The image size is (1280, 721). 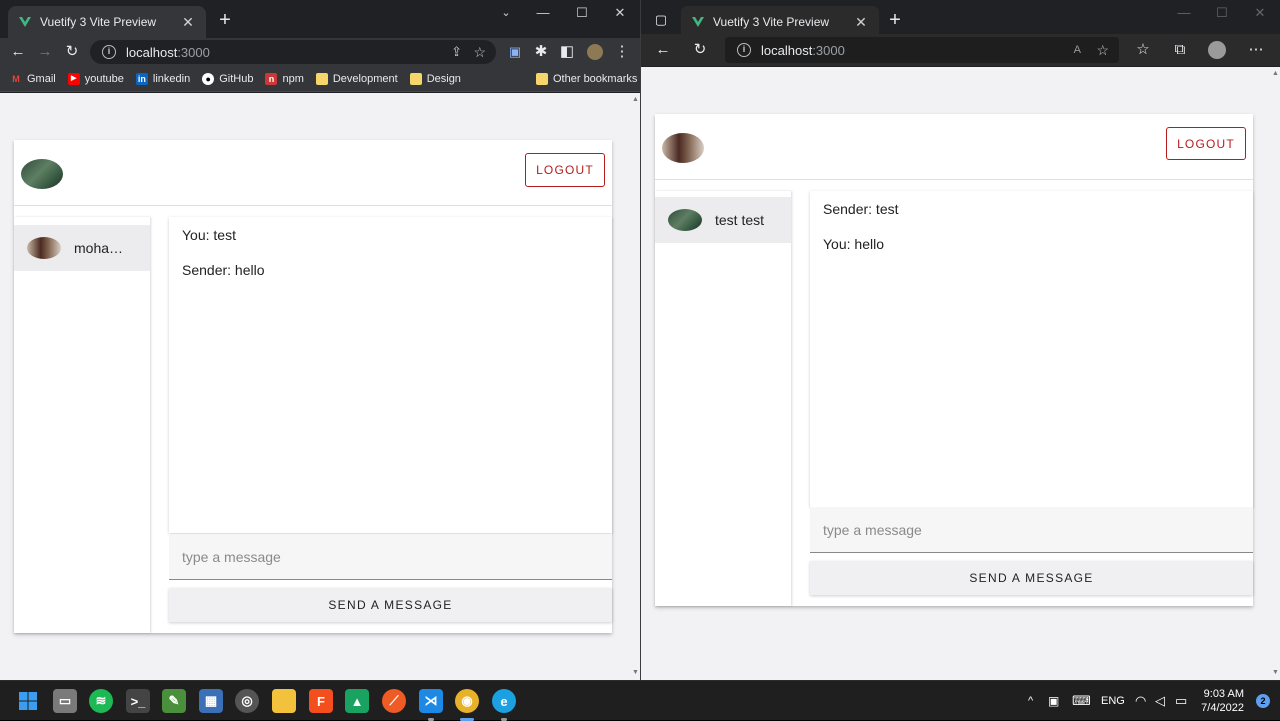 I want to click on show-hidden-icons: ^, so click(x=1030, y=701).